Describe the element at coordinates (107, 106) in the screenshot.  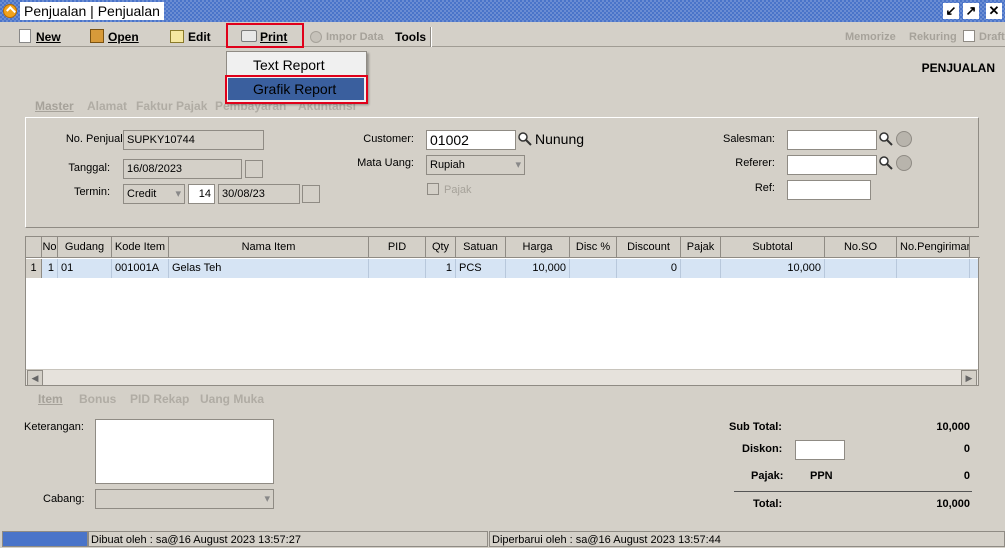
I see `tab-alamat: Alamat` at that location.